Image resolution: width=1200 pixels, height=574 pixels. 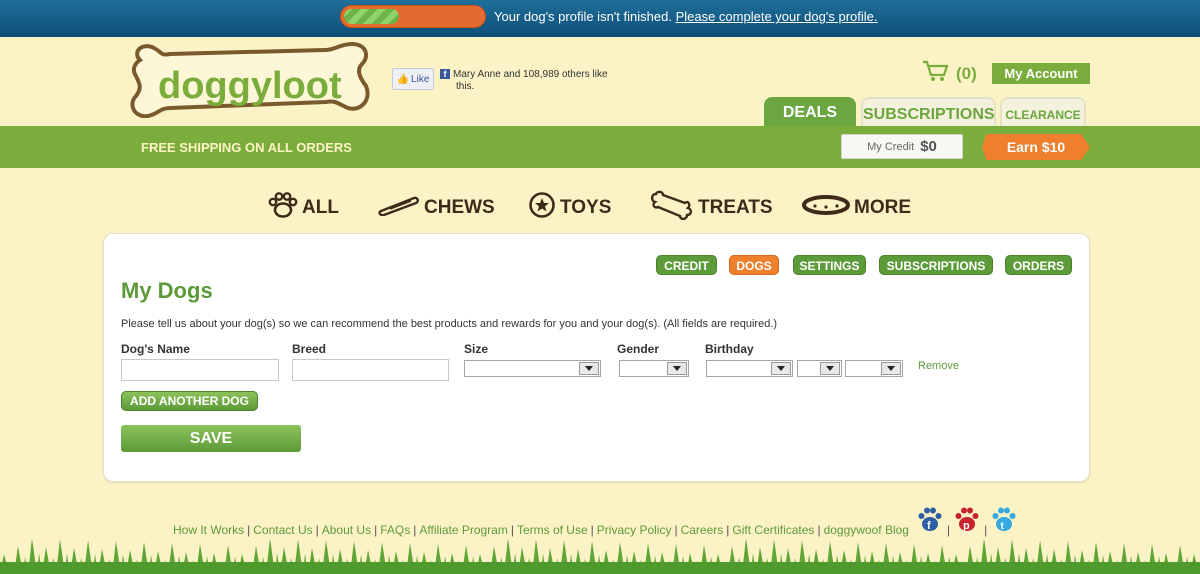 I want to click on fb-like-label: Like, so click(x=420, y=79).